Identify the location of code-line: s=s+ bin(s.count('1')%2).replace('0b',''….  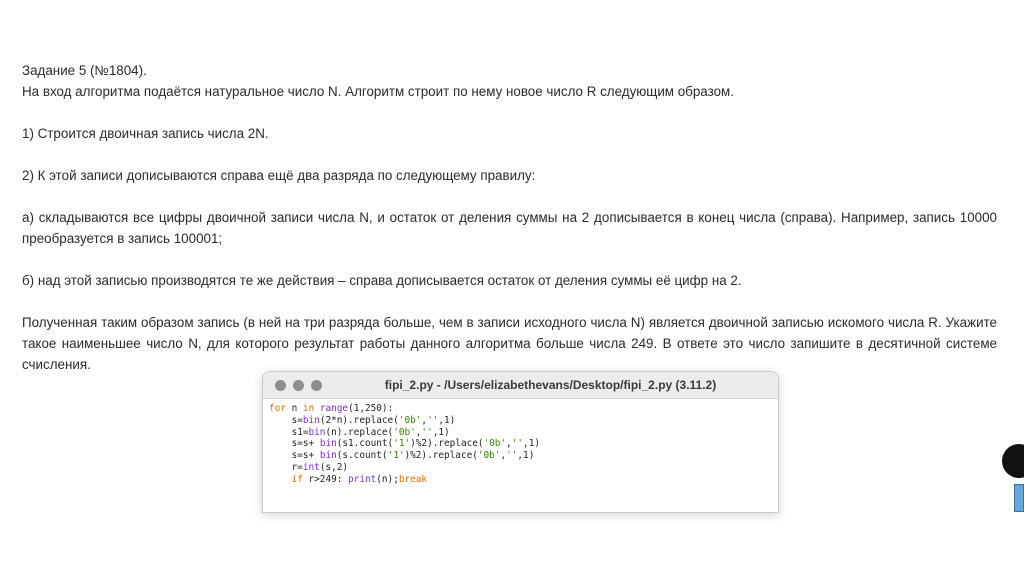
(402, 456).